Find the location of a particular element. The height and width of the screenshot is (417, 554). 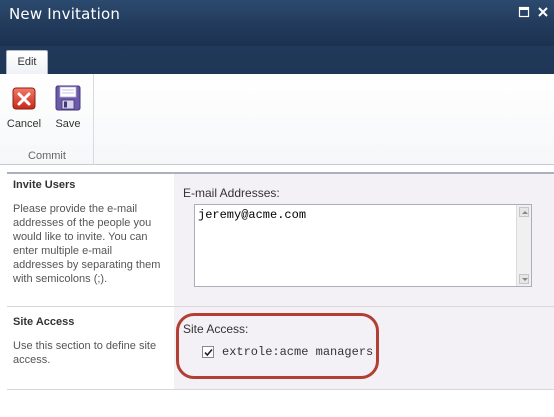

save-button-label: Save is located at coordinates (68, 124).